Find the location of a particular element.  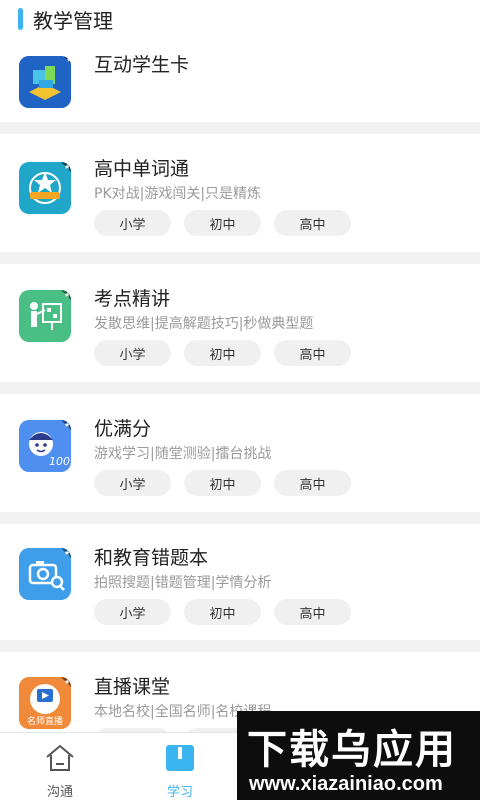

svg-text: 100 is located at coordinates (59, 461).